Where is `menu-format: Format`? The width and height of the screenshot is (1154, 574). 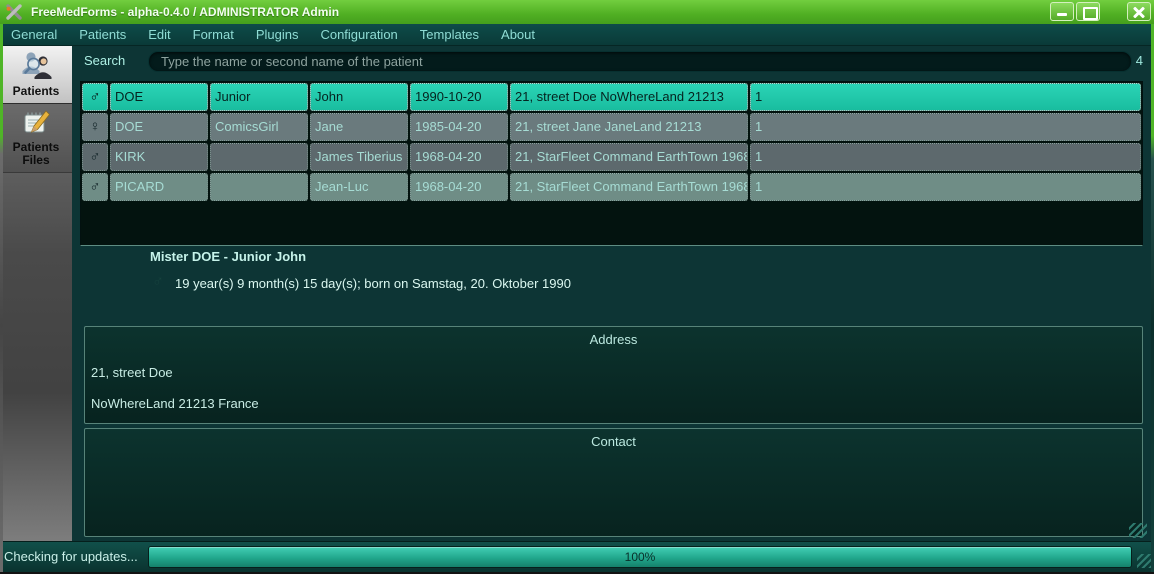
menu-format: Format is located at coordinates (213, 34).